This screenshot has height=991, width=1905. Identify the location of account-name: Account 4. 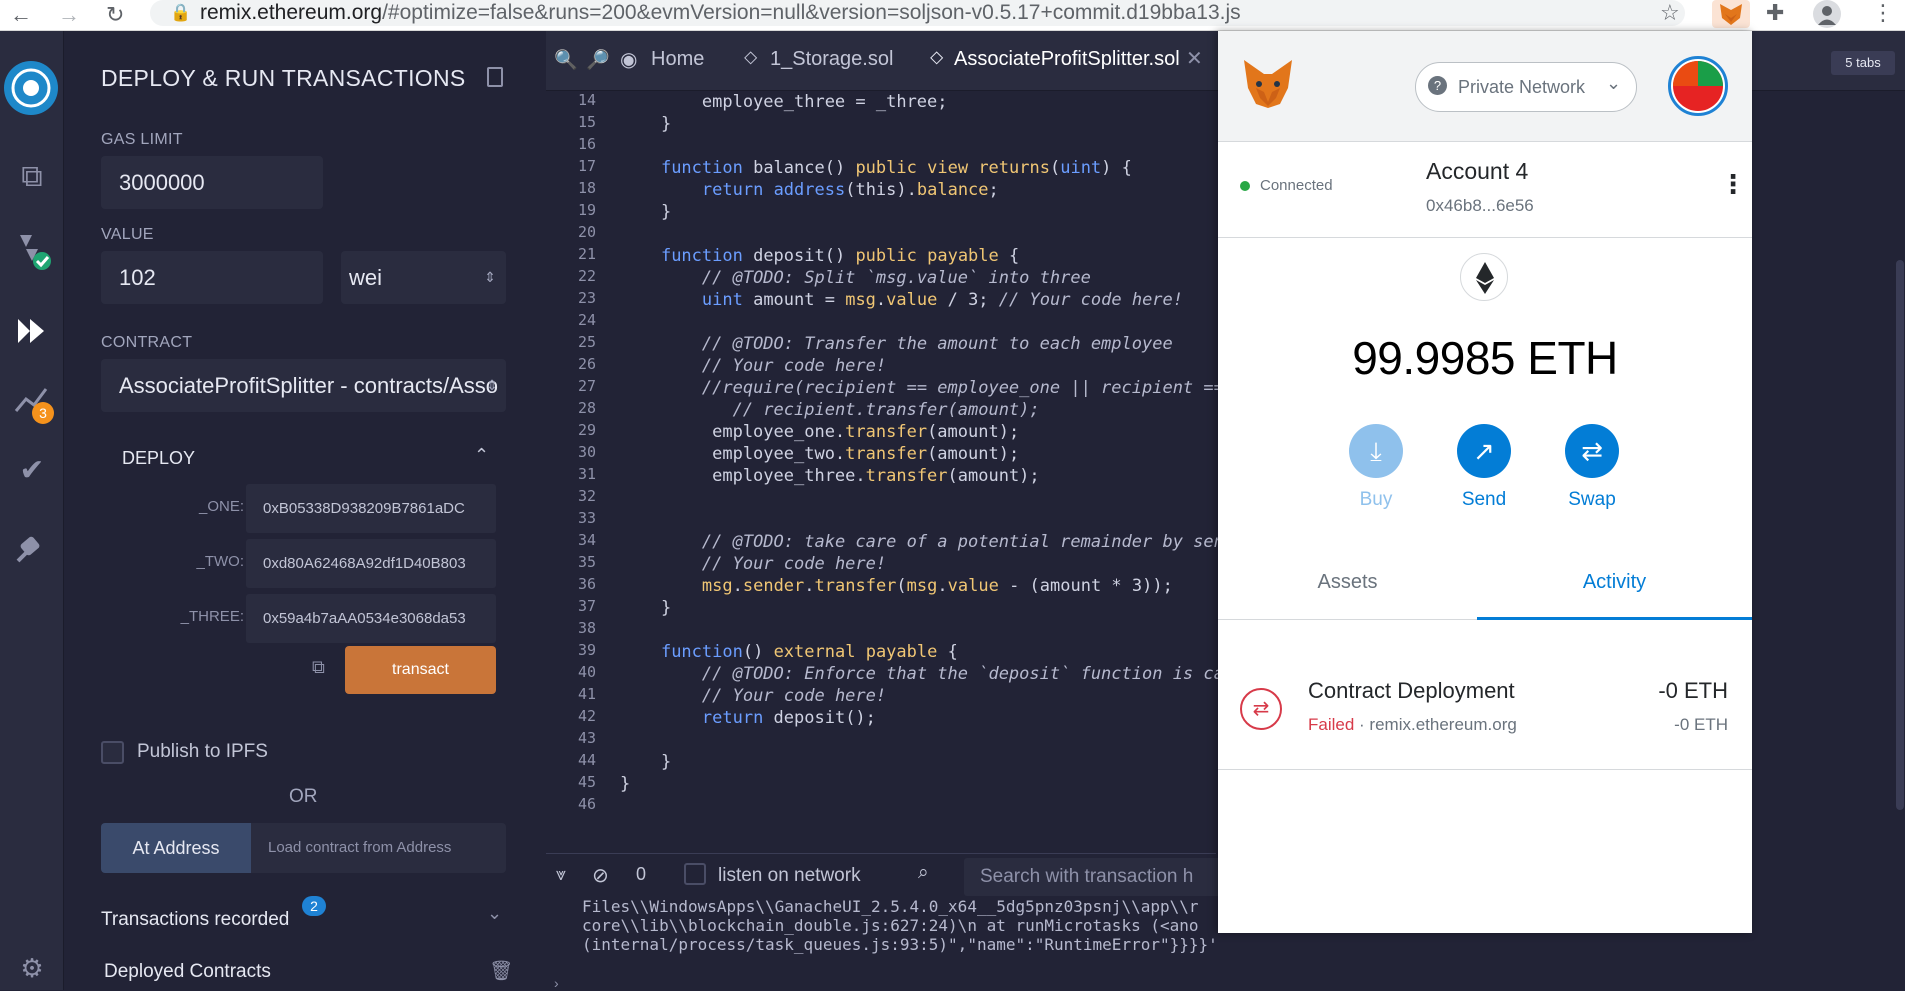
(1477, 171).